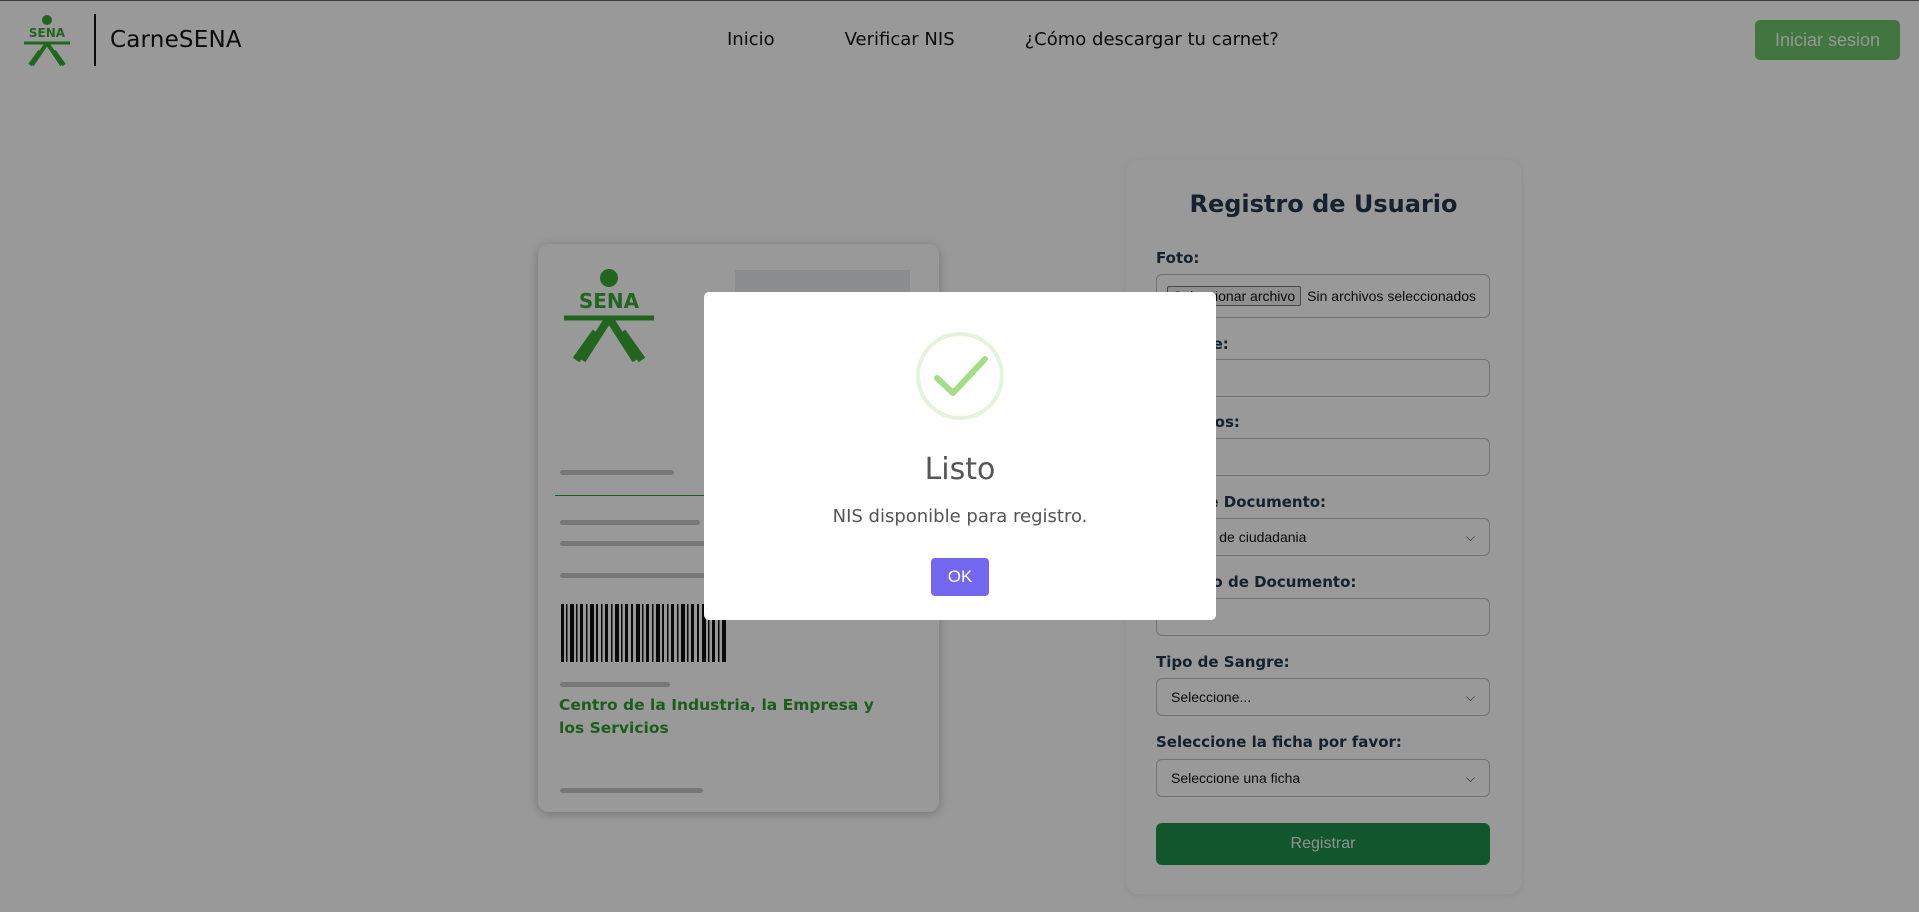  What do you see at coordinates (960, 469) in the screenshot?
I see `dialog-title: Listo` at bounding box center [960, 469].